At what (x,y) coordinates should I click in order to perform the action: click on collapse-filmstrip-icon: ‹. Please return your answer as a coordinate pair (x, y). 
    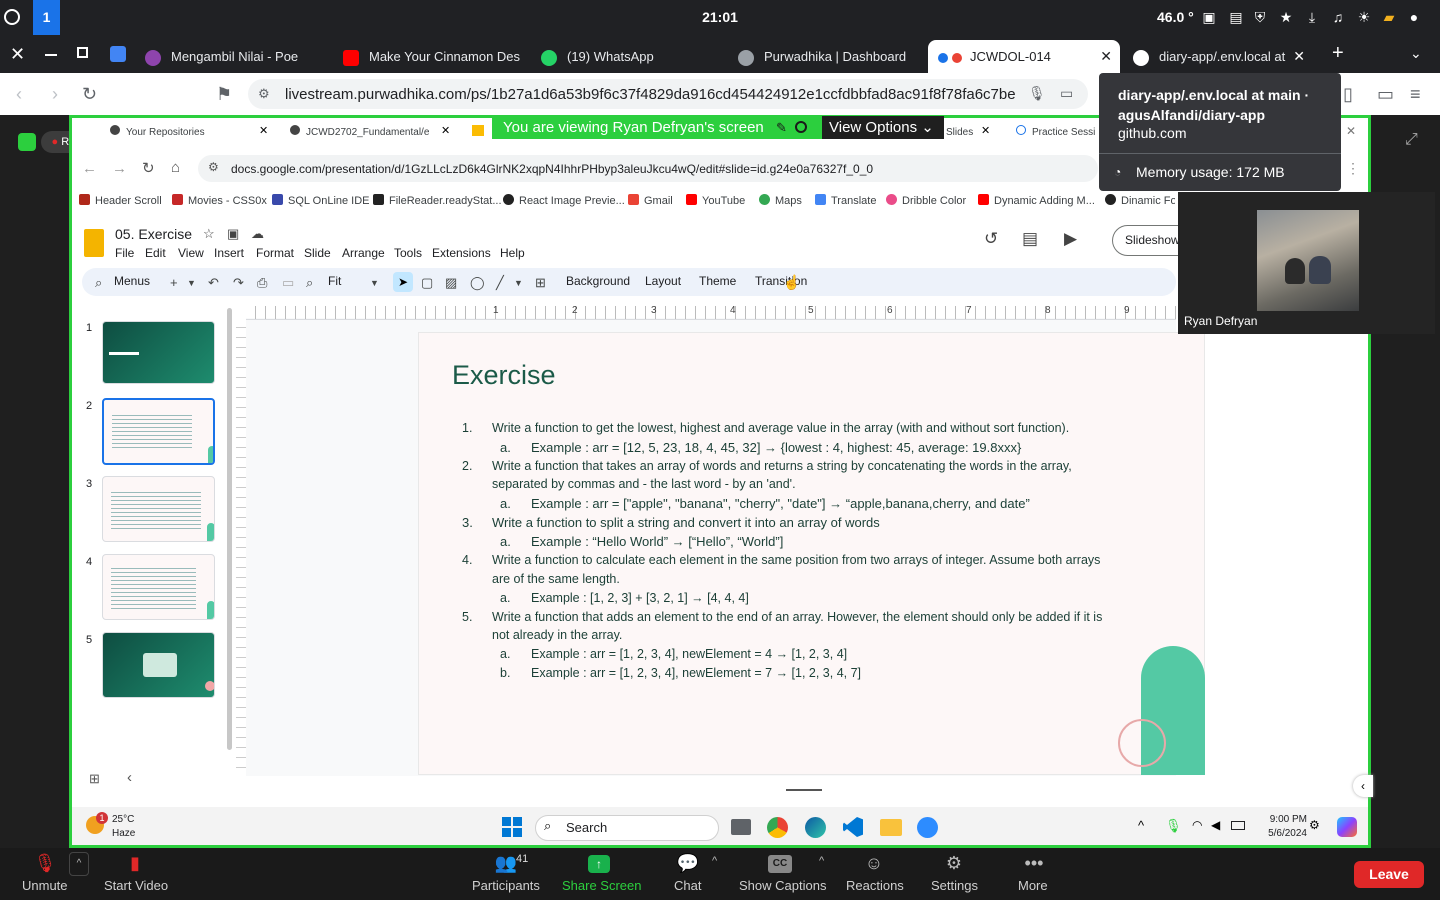
    Looking at the image, I should click on (129, 777).